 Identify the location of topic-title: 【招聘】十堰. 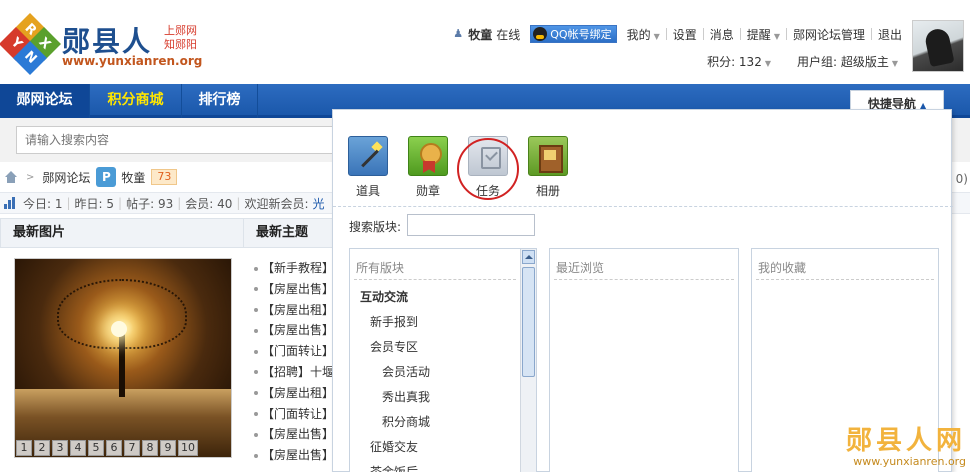
(298, 371).